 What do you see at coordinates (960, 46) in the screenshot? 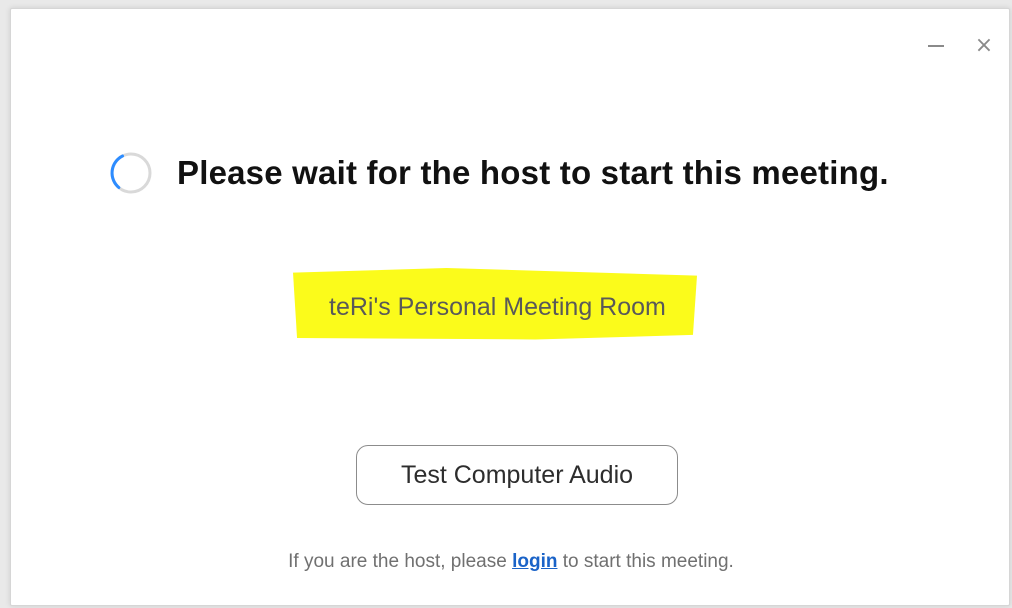
I see `window-controls: ×` at bounding box center [960, 46].